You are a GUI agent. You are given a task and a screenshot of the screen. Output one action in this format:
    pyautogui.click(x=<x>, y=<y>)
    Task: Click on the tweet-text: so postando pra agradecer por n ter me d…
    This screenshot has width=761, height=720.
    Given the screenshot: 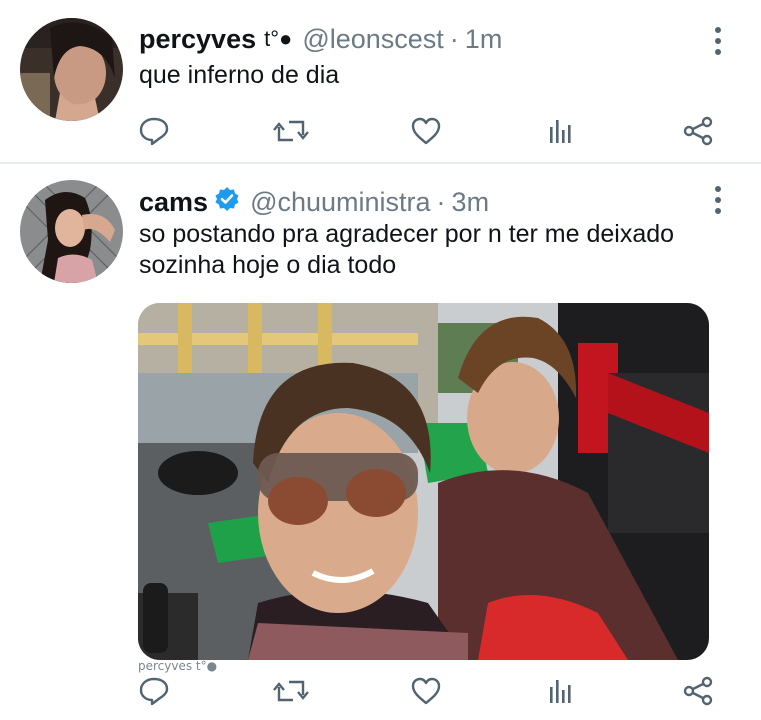 What is the action you would take?
    pyautogui.click(x=406, y=250)
    